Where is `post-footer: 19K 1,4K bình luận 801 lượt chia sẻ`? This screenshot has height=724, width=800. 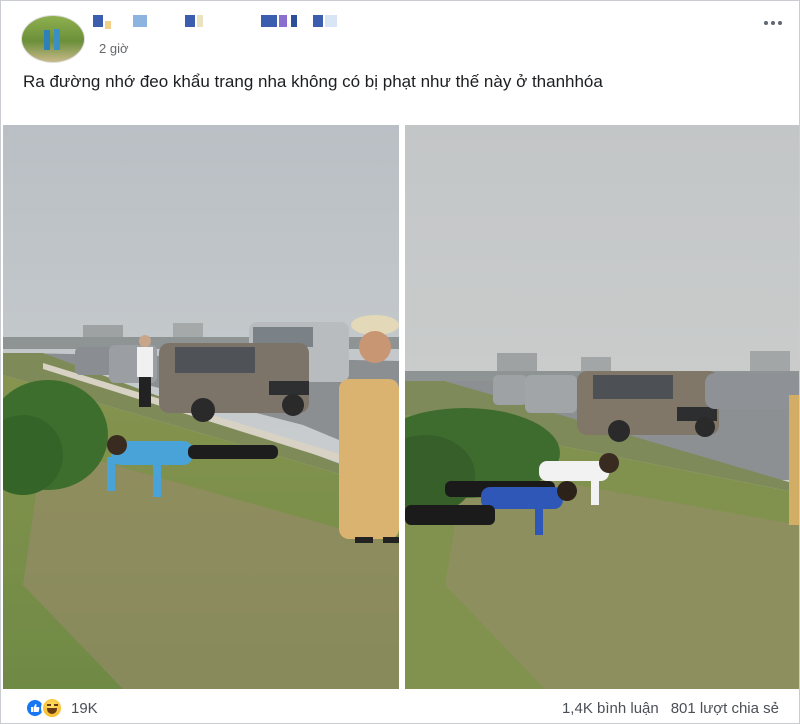 post-footer: 19K 1,4K bình luận 801 lượt chia sẻ is located at coordinates (400, 707).